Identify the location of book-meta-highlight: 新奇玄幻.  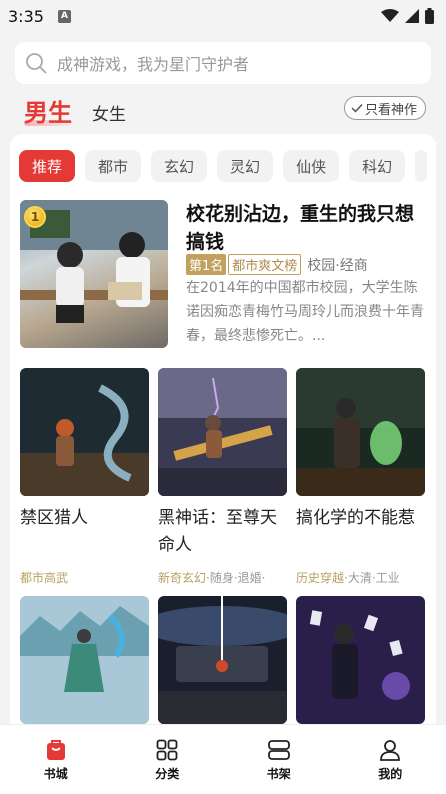
(182, 578).